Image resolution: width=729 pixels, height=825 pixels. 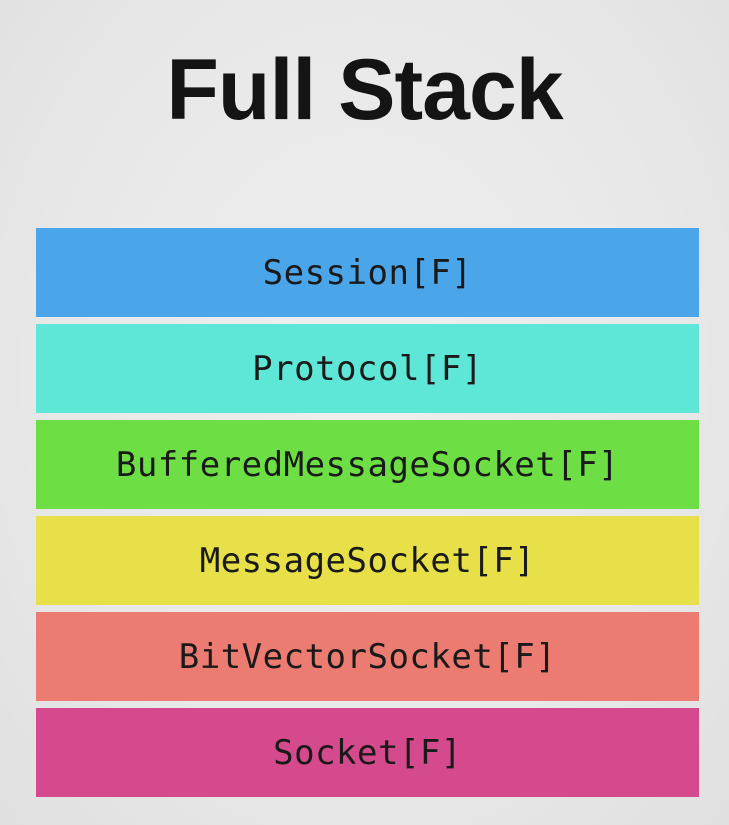 I want to click on layer-buffered-message-socket: BufferedMessageSocket[F], so click(x=367, y=464).